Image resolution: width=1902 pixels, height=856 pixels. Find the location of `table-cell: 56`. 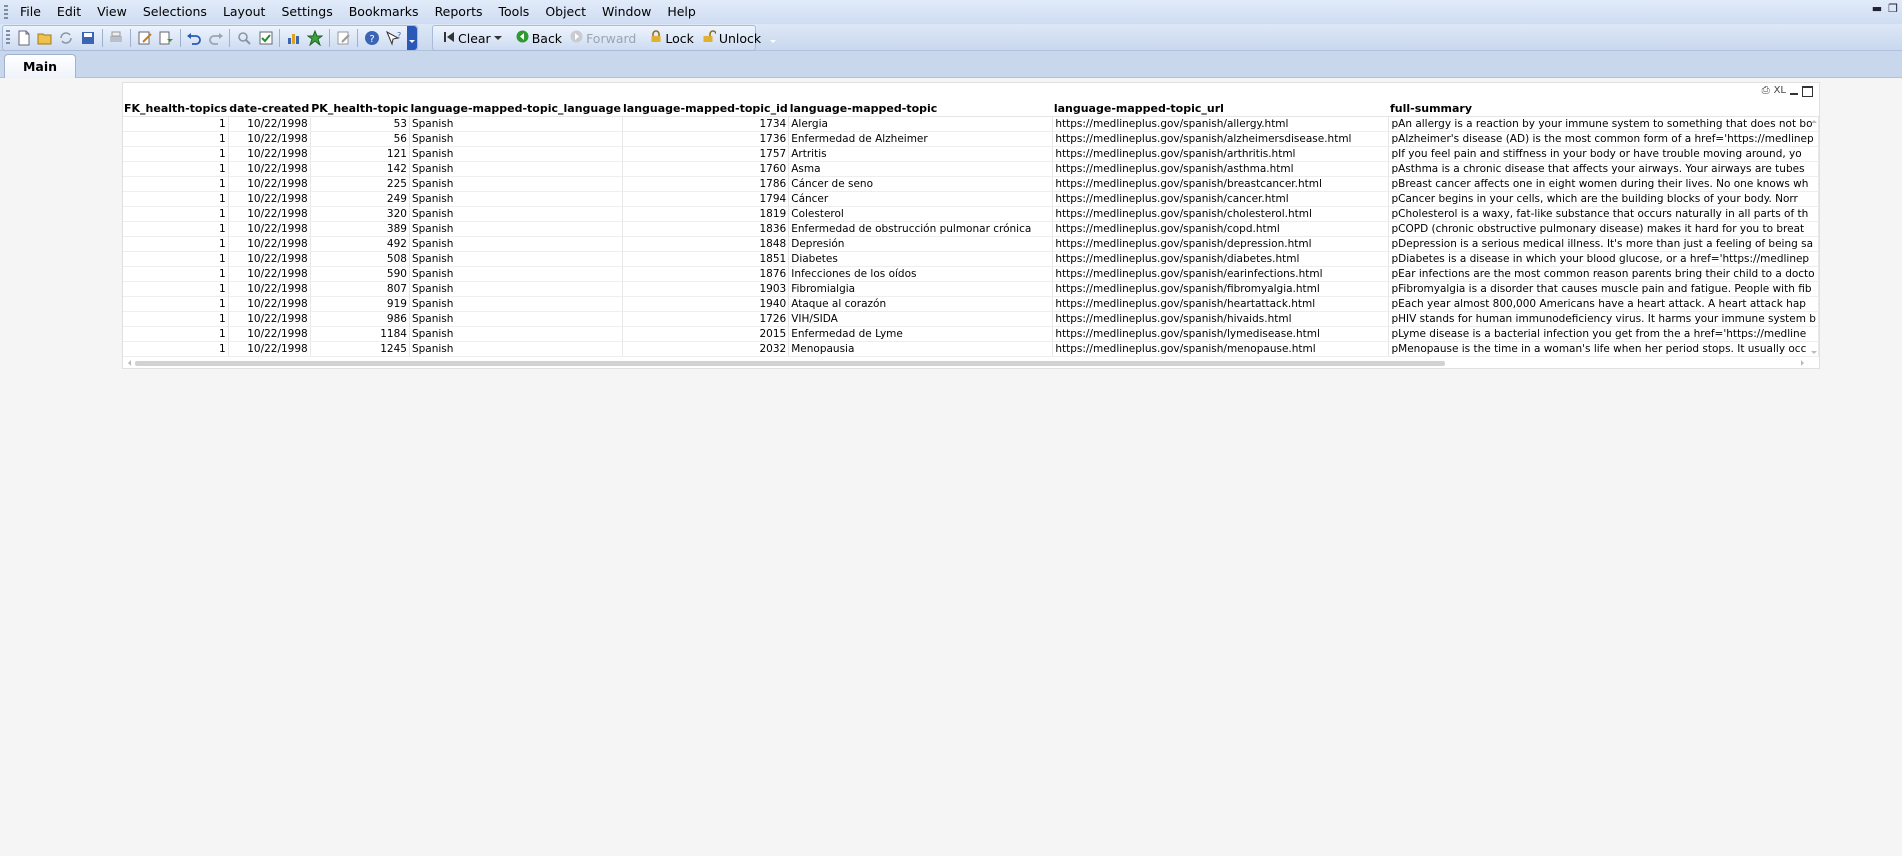

table-cell: 56 is located at coordinates (360, 139).